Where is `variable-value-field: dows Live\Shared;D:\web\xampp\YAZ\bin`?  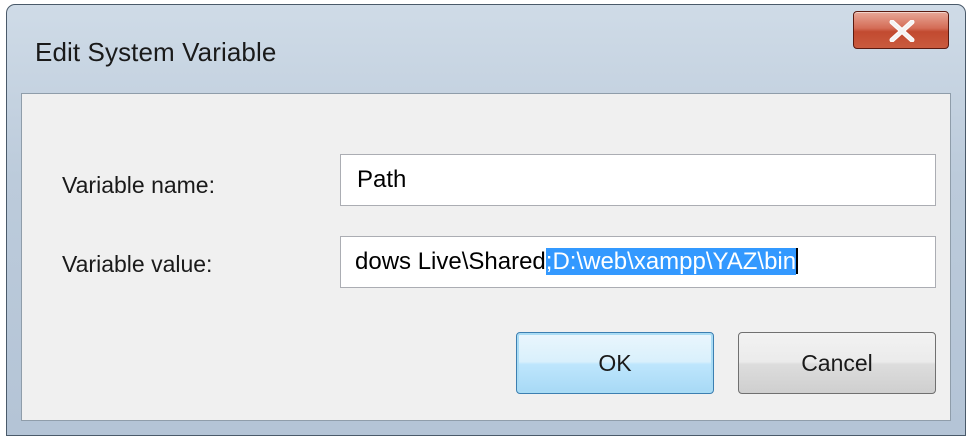 variable-value-field: dows Live\Shared;D:\web\xampp\YAZ\bin is located at coordinates (638, 262).